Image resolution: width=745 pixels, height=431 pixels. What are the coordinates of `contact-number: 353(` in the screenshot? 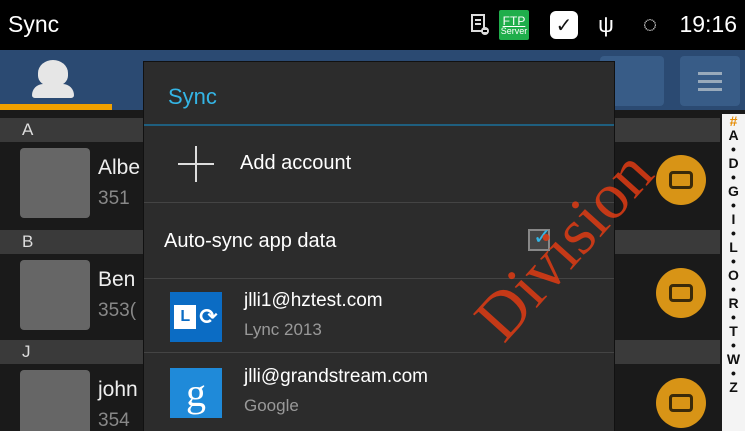 It's located at (117, 310).